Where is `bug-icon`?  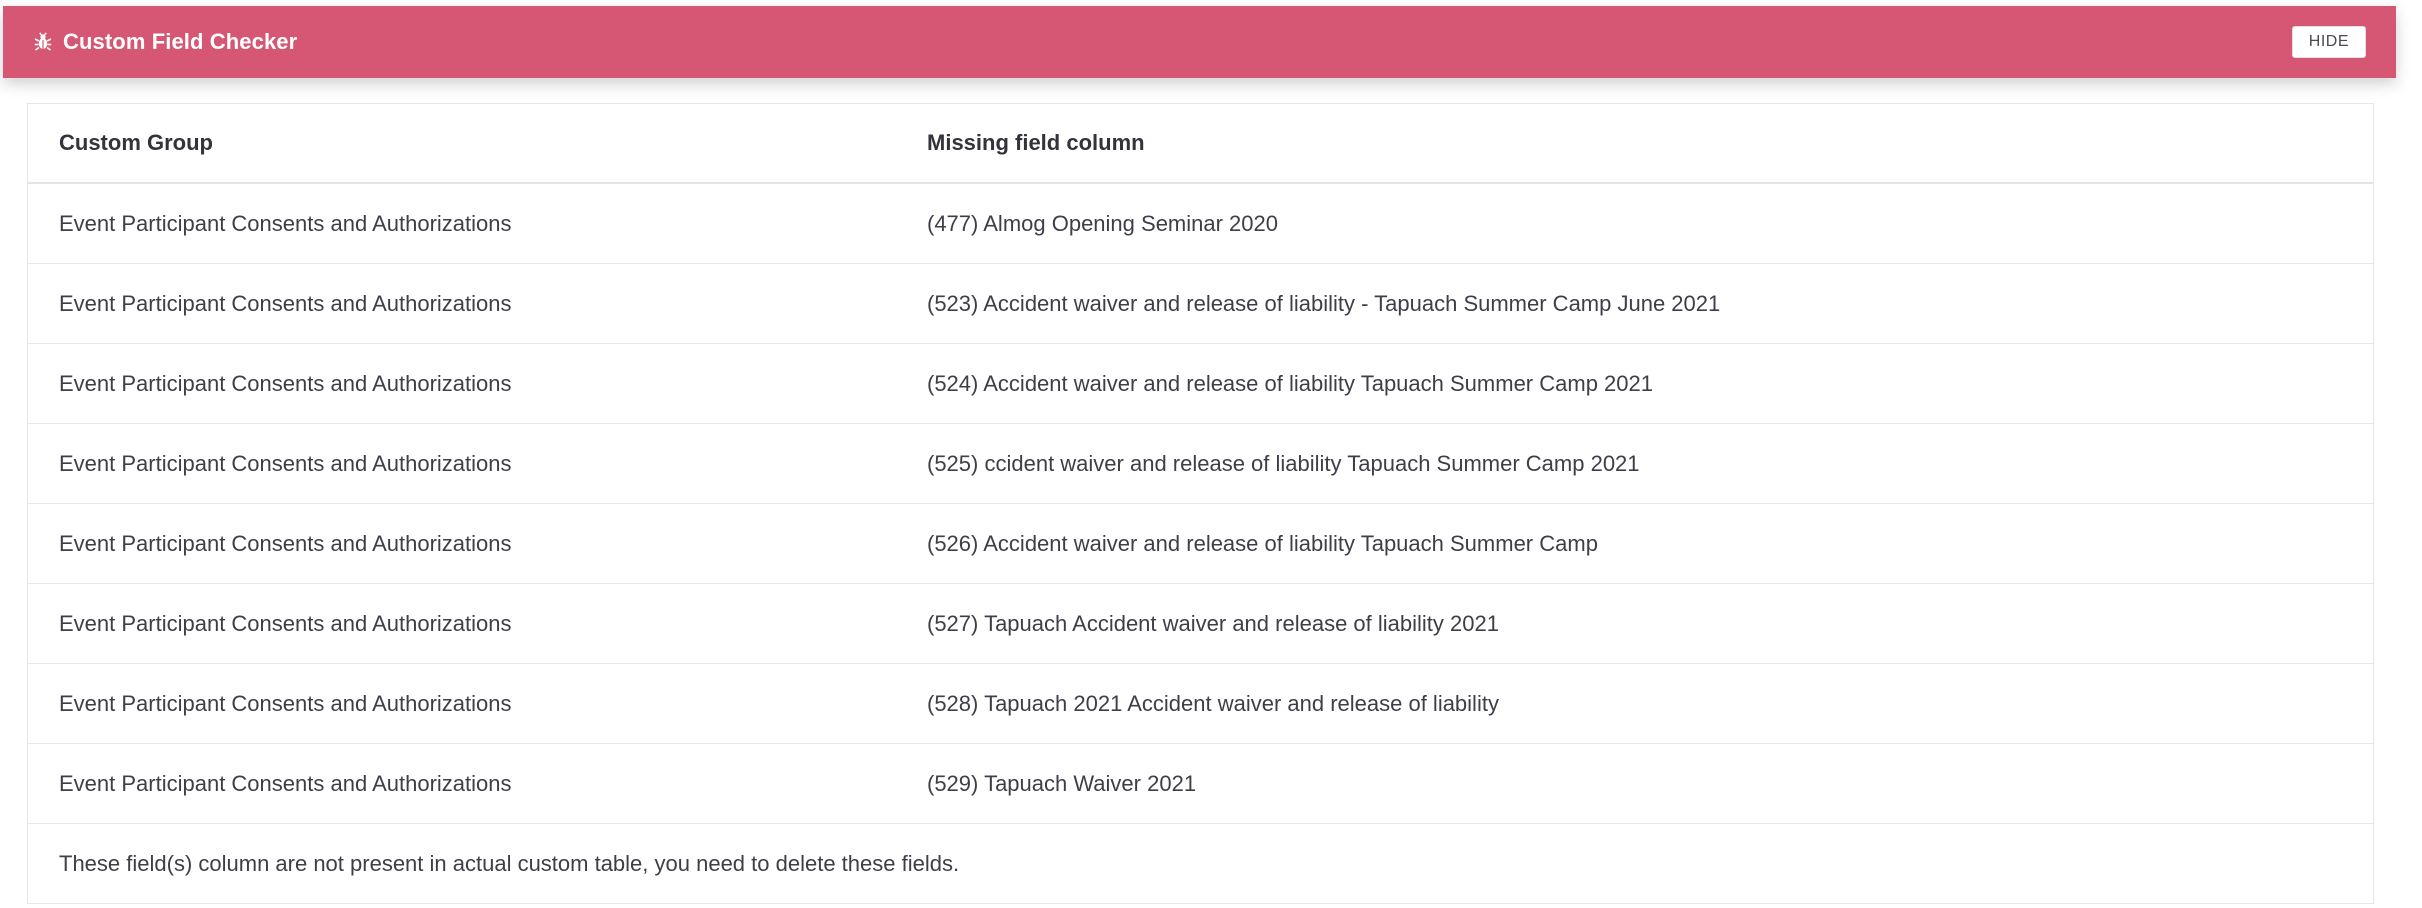 bug-icon is located at coordinates (43, 42).